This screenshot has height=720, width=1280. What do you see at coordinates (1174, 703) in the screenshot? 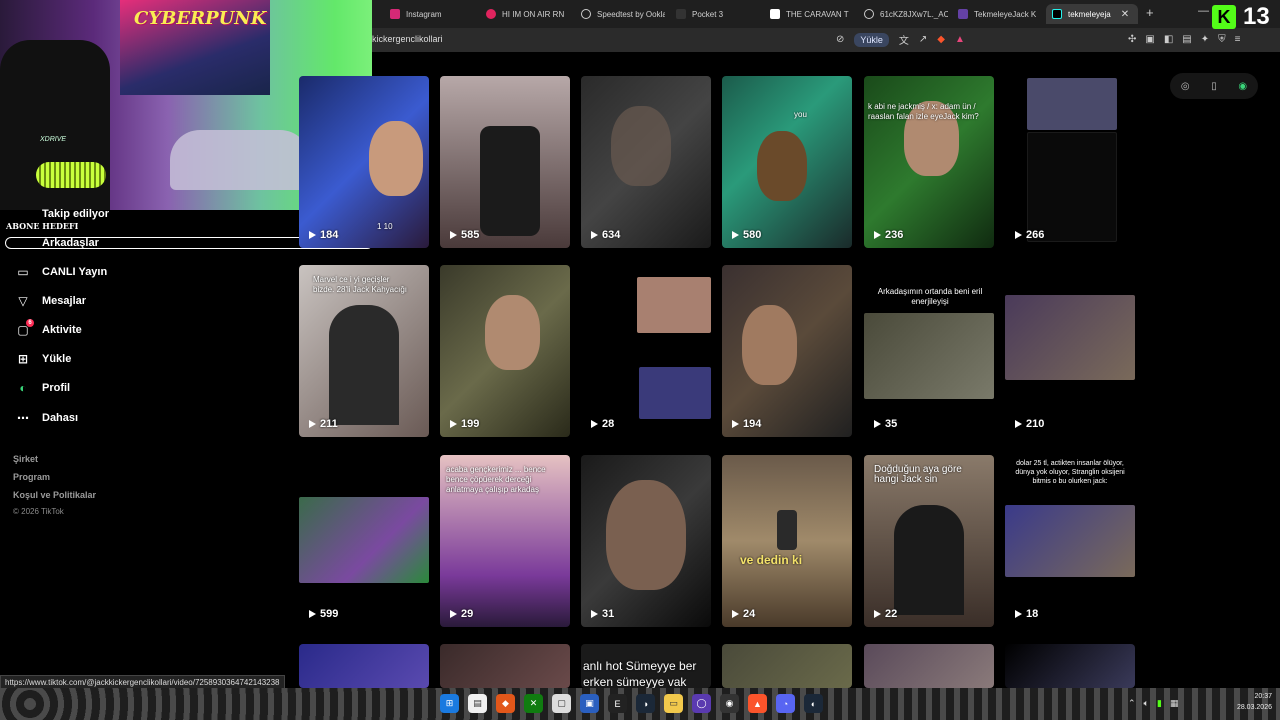
I see `network-icon: ▦` at bounding box center [1174, 703].